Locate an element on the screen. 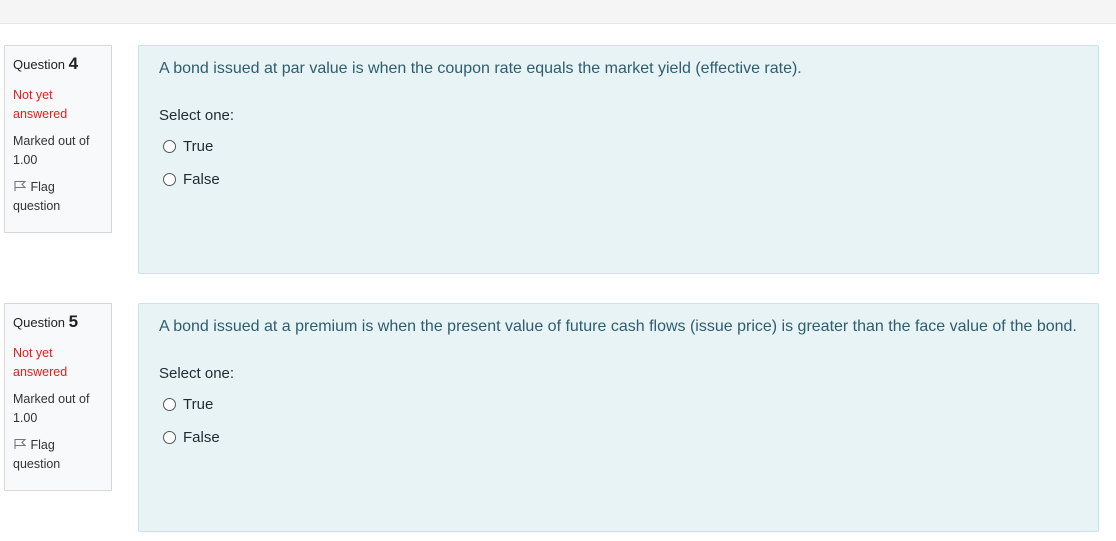 This screenshot has height=541, width=1116. top-bar is located at coordinates (558, 12).